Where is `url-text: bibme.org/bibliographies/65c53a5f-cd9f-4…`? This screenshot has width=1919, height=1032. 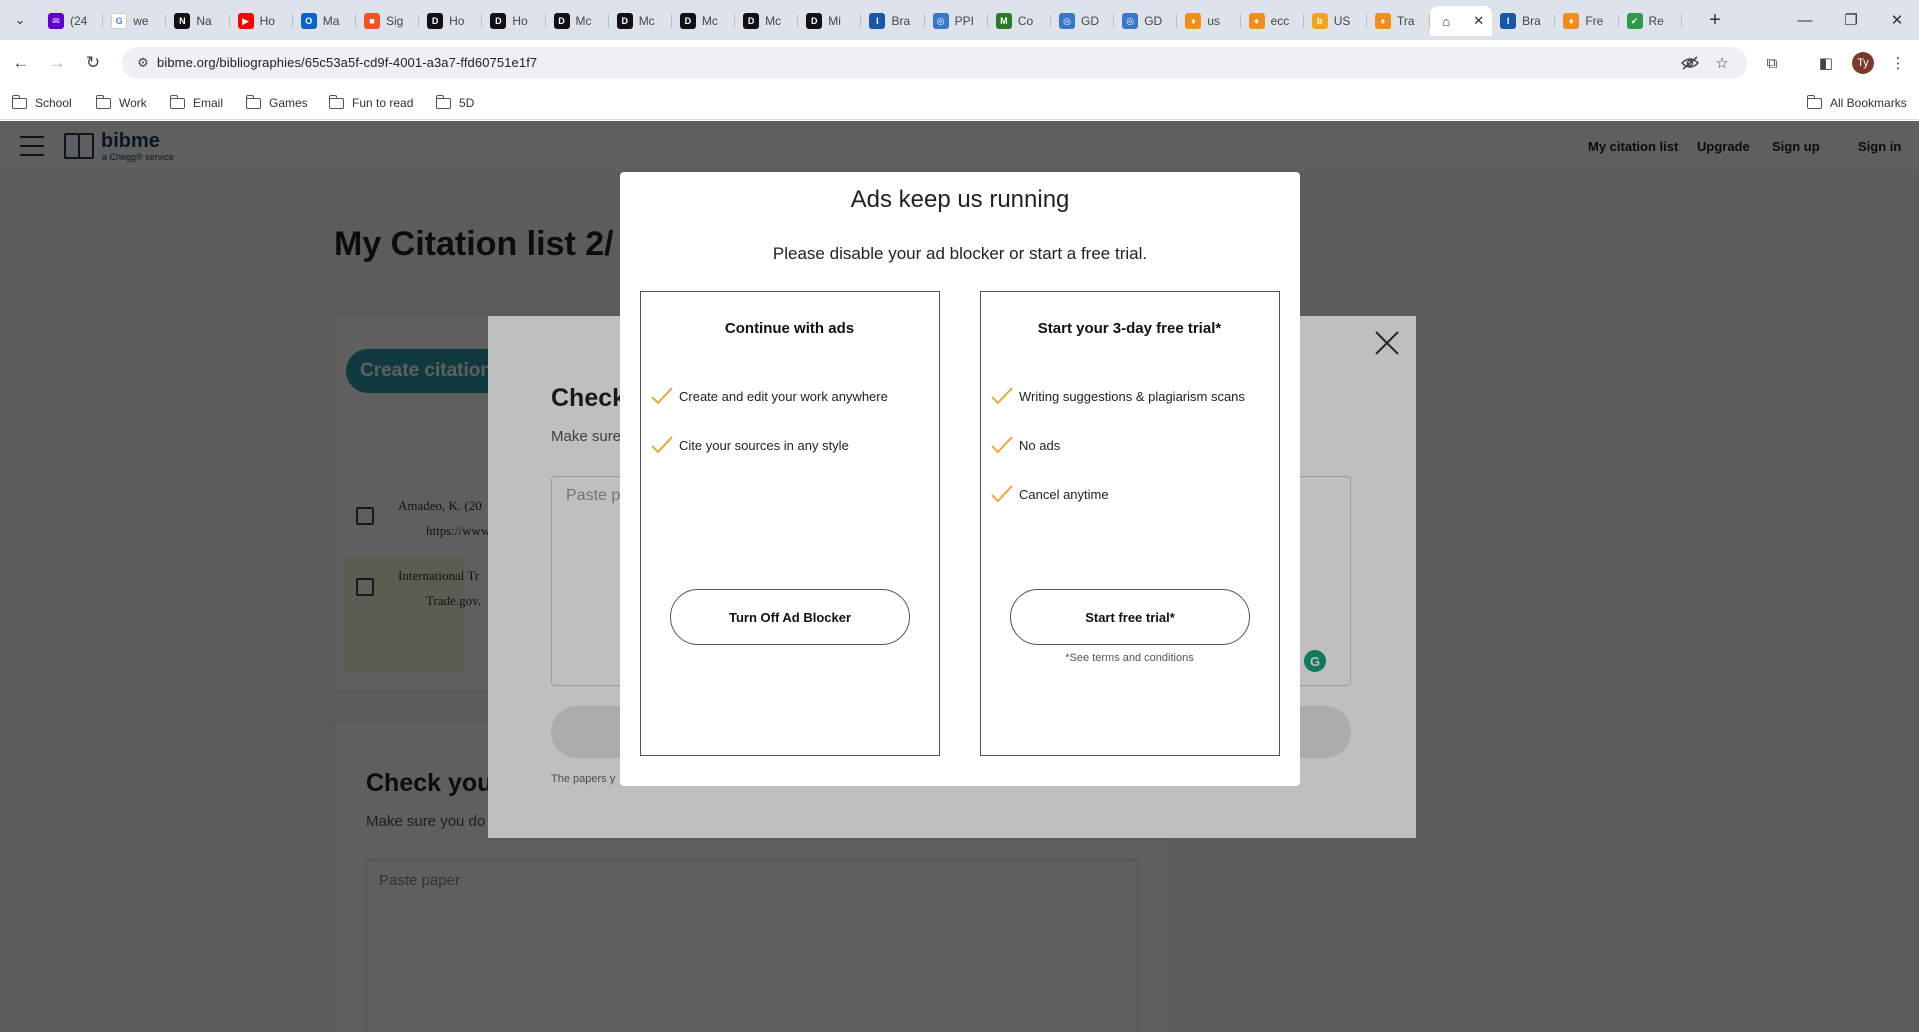 url-text: bibme.org/bibliographies/65c53a5f-cd9f-4… is located at coordinates (347, 62).